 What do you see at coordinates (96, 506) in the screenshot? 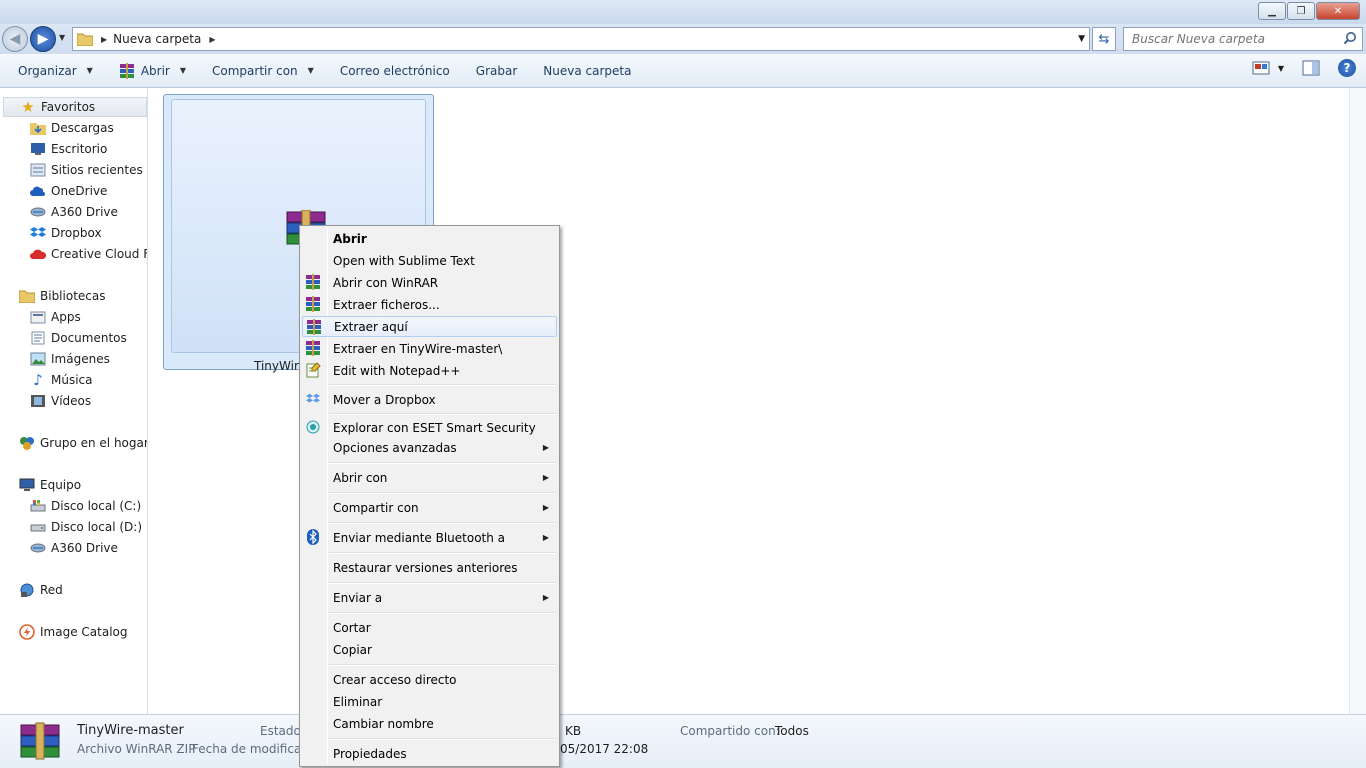
I see `nav-item-label: Disco local (C:)` at bounding box center [96, 506].